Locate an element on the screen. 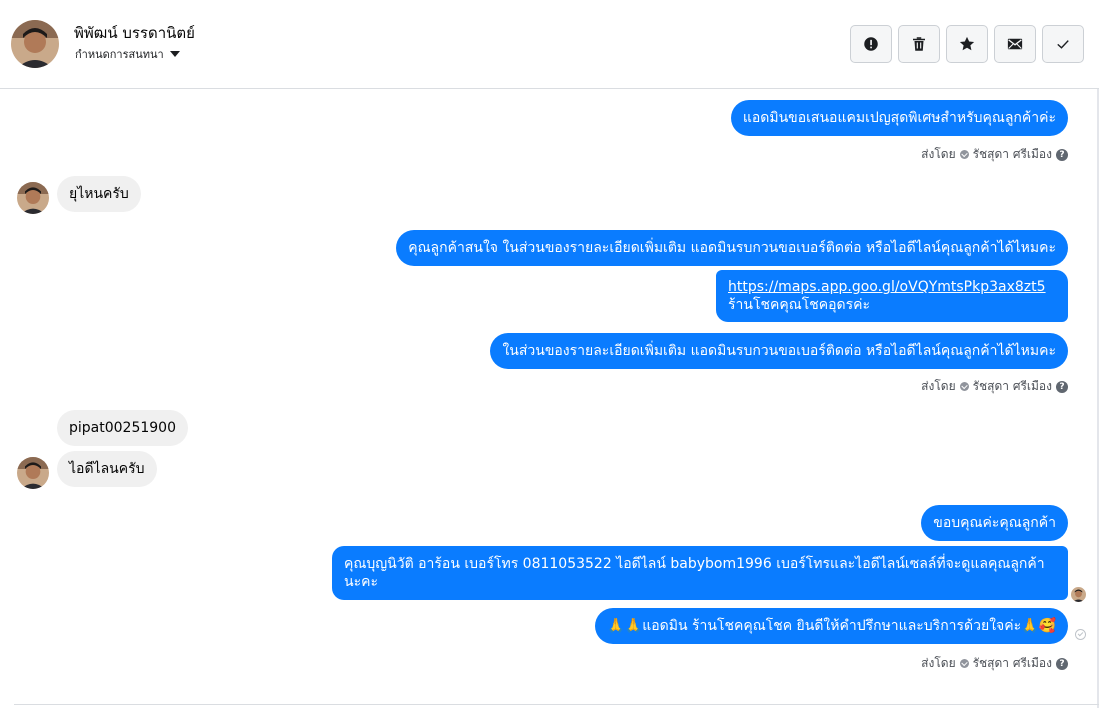 This screenshot has width=1099, height=708. delivered-icon is located at coordinates (1080, 634).